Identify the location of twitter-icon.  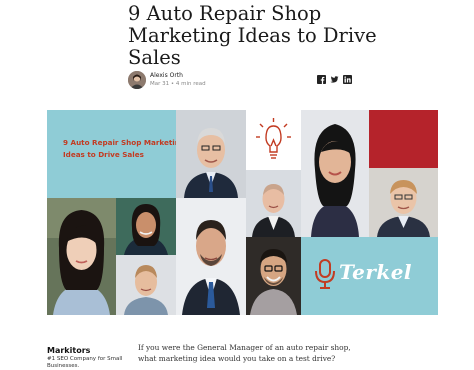
(334, 79).